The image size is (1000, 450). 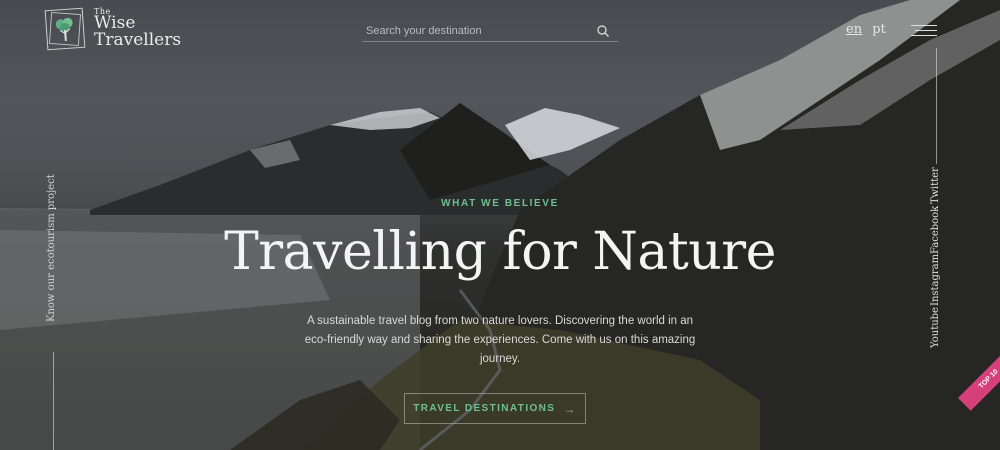 I want to click on arrow-right-icon: →, so click(x=570, y=408).